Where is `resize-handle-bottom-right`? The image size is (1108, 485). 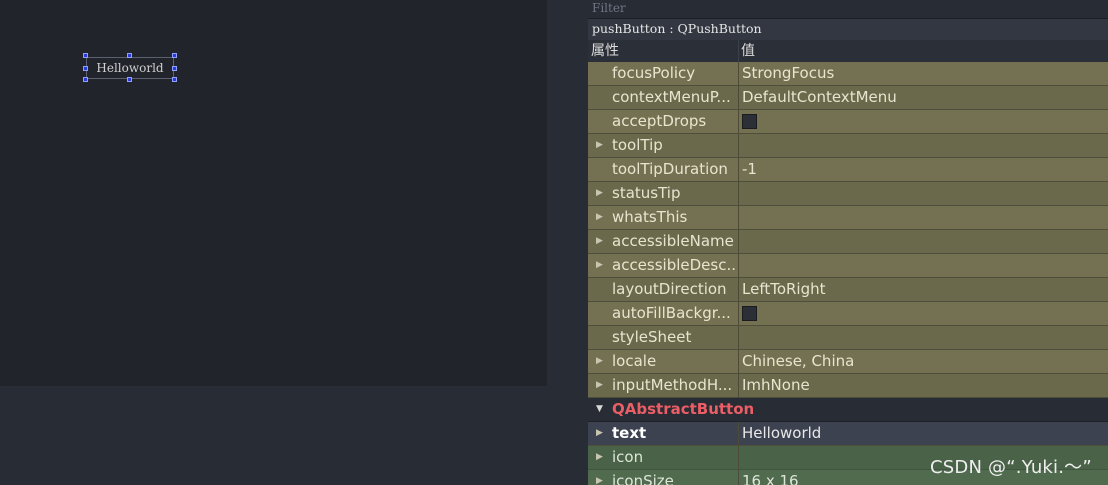 resize-handle-bottom-right is located at coordinates (174, 79).